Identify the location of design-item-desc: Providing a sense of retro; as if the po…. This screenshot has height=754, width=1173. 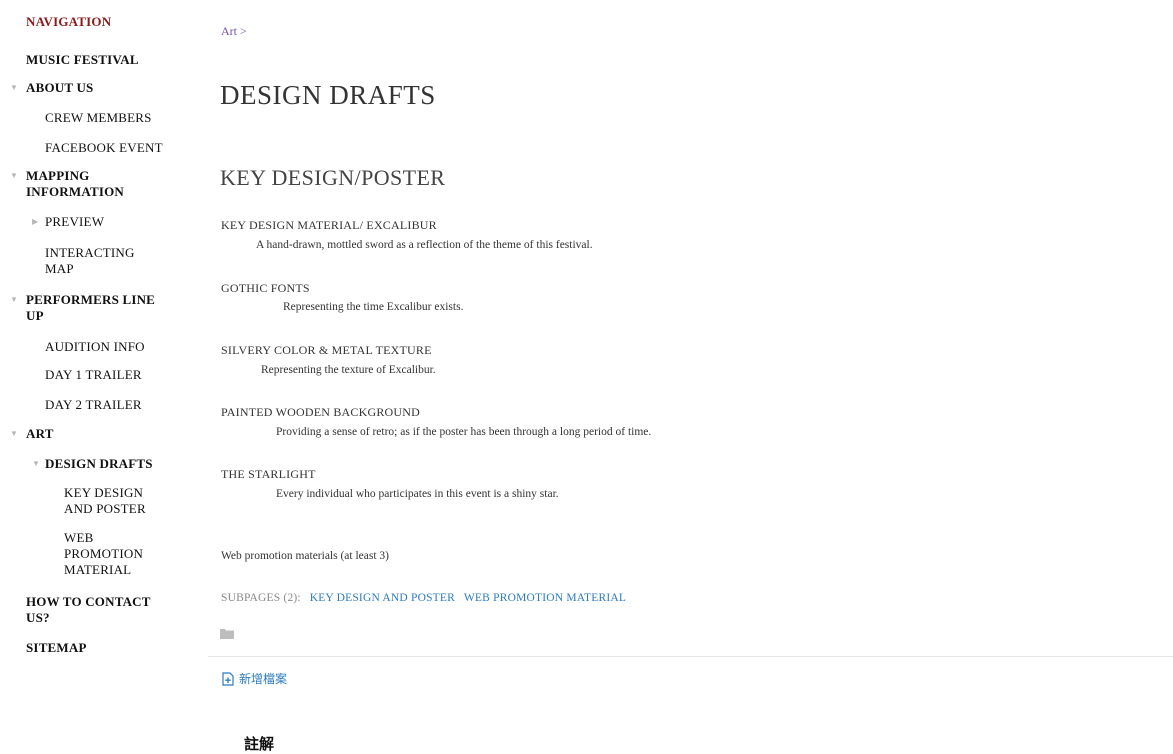
(464, 432).